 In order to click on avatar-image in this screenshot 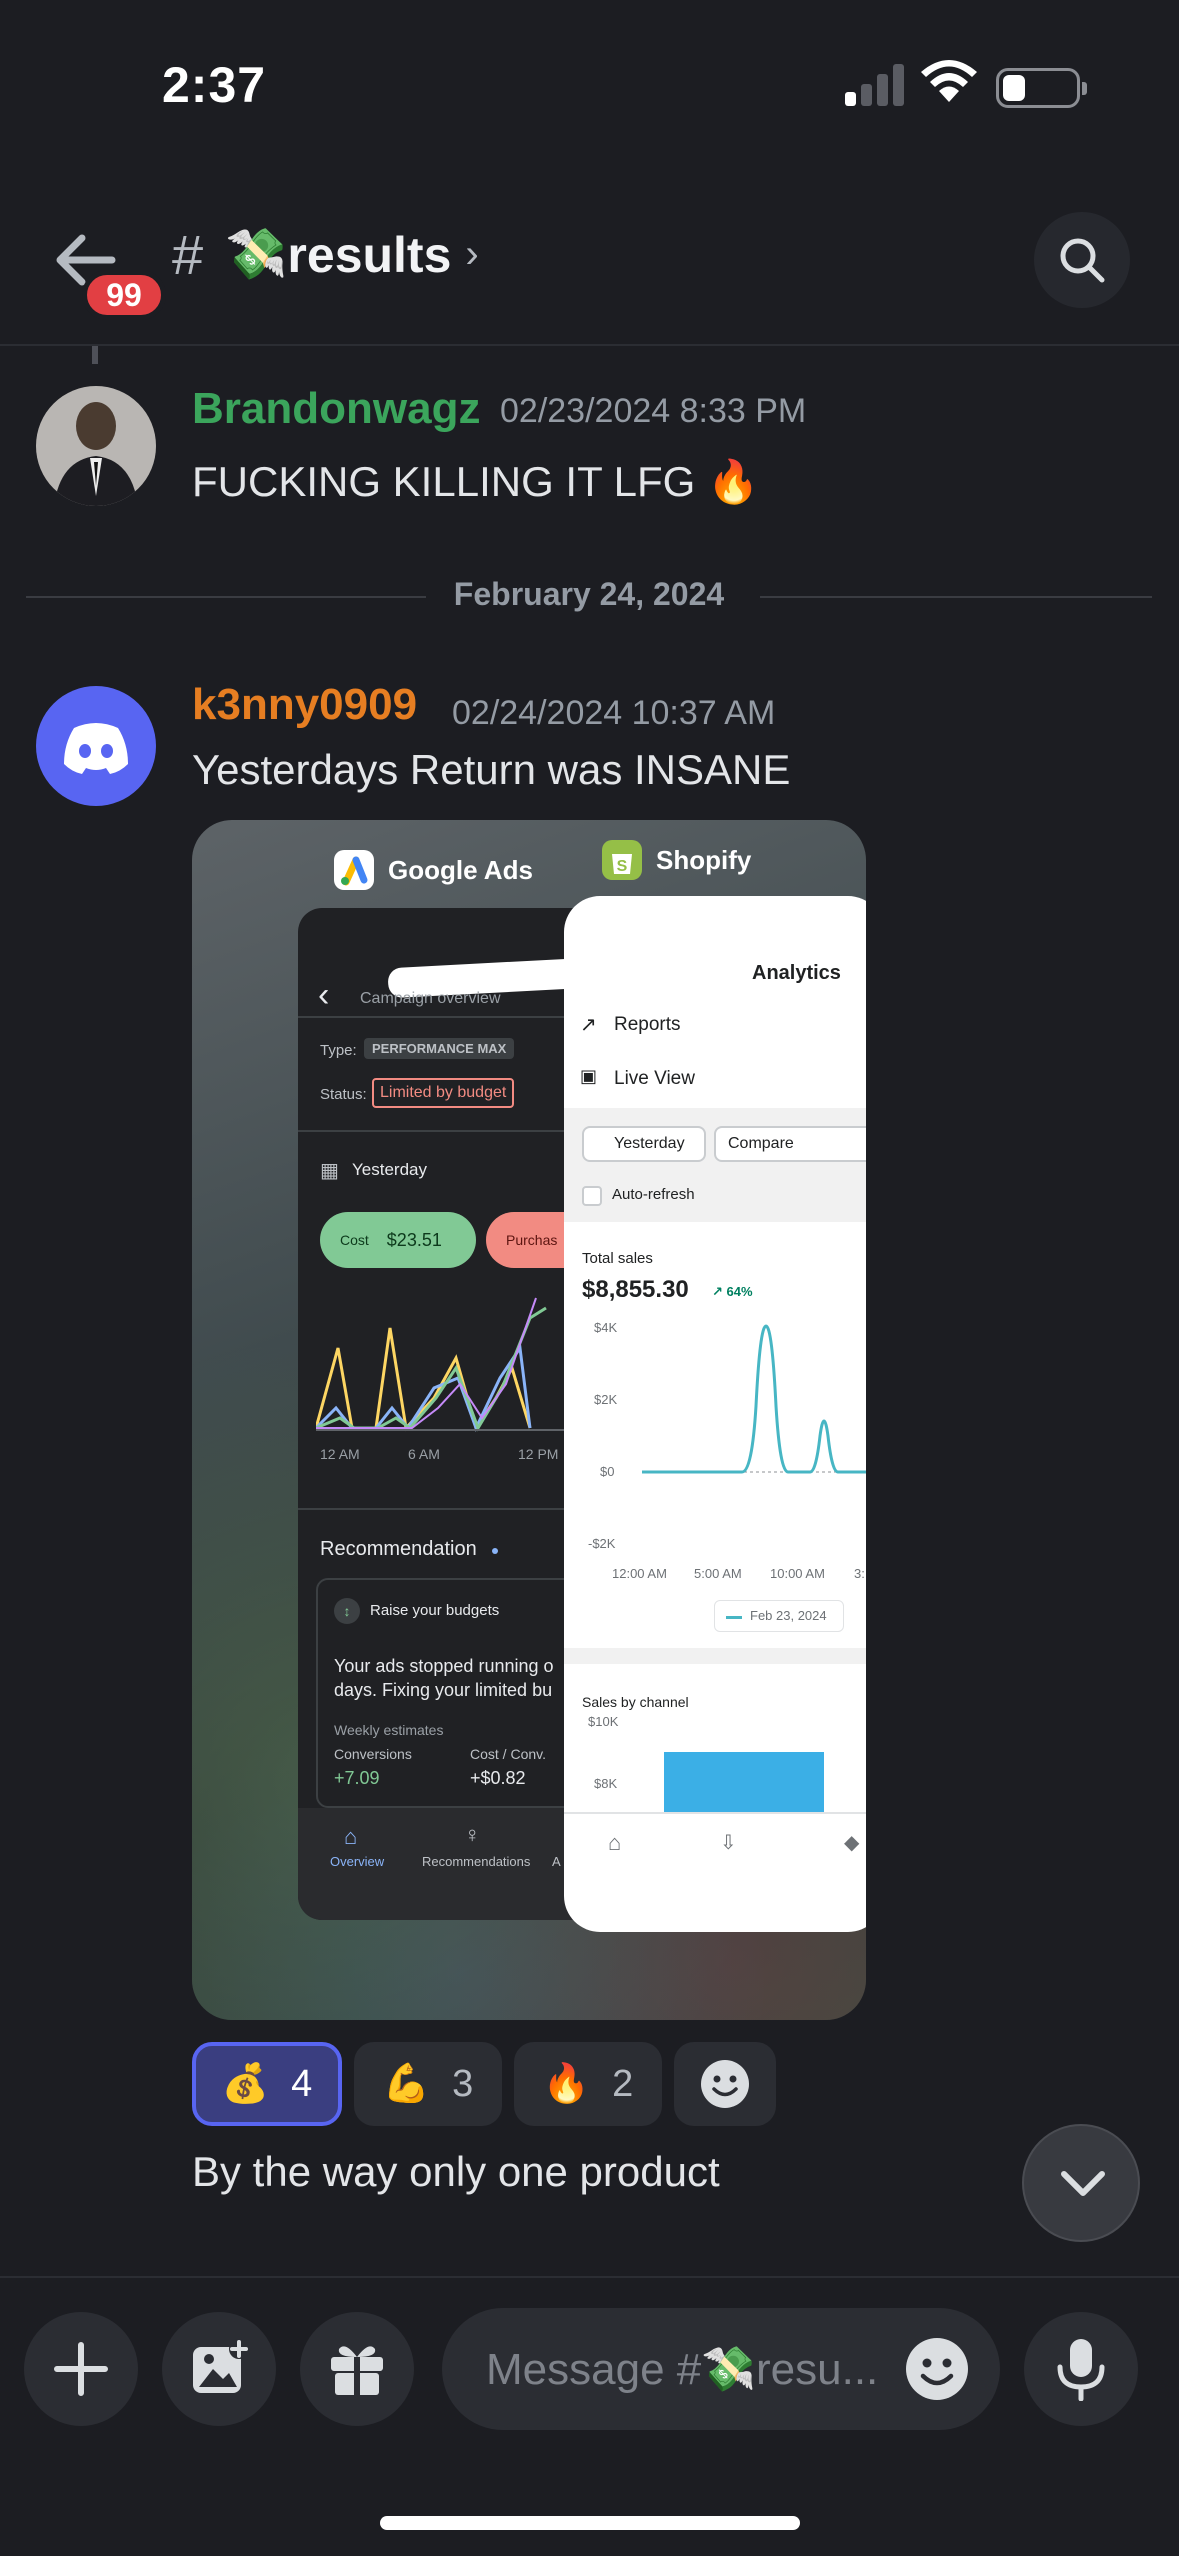, I will do `click(96, 446)`.